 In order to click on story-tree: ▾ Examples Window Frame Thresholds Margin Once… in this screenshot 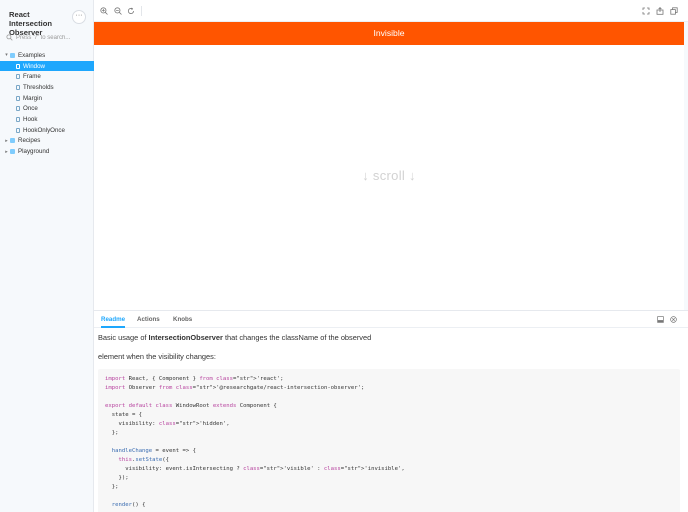, I will do `click(47, 103)`.